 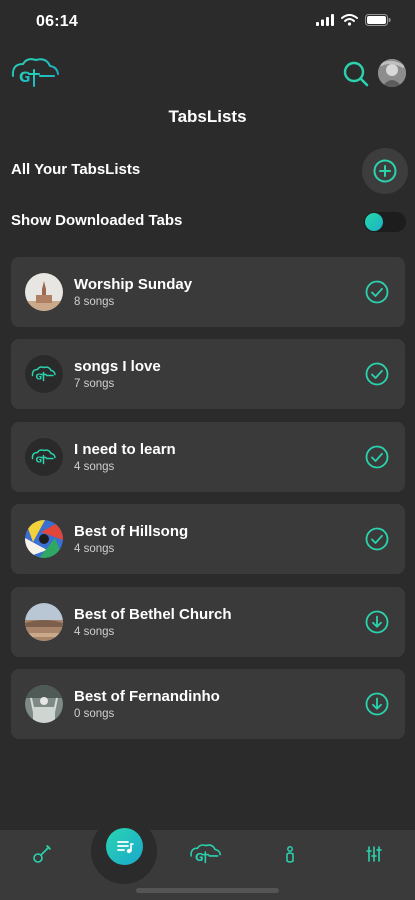 What do you see at coordinates (25, 78) in the screenshot?
I see `svg-text: G` at bounding box center [25, 78].